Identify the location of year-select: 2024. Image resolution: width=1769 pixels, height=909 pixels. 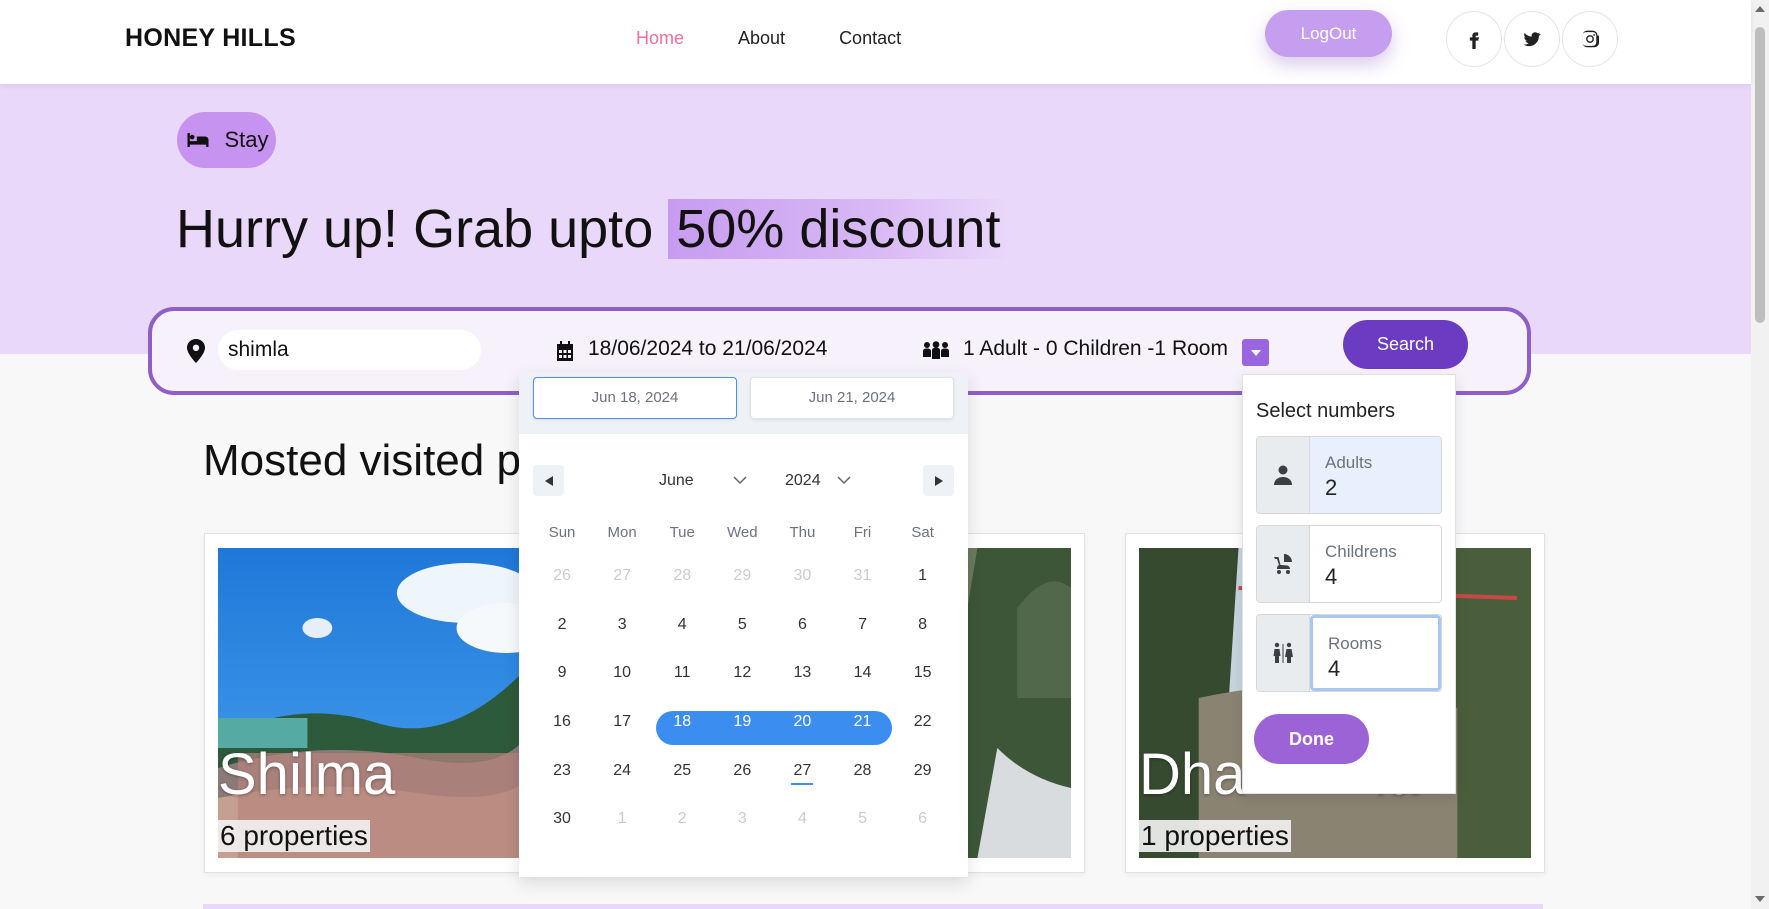
(803, 481).